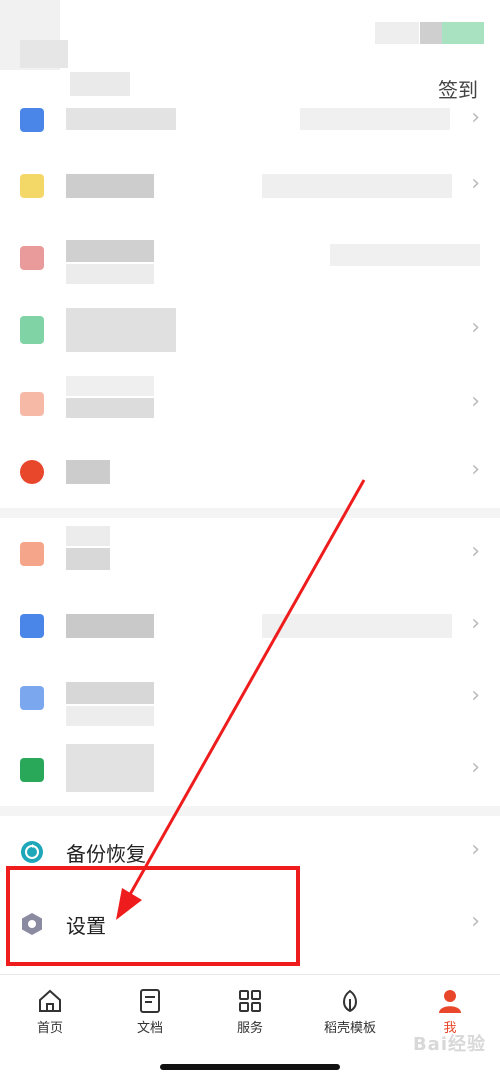 The height and width of the screenshot is (1084, 500). Describe the element at coordinates (150, 1001) in the screenshot. I see `document-icon` at that location.